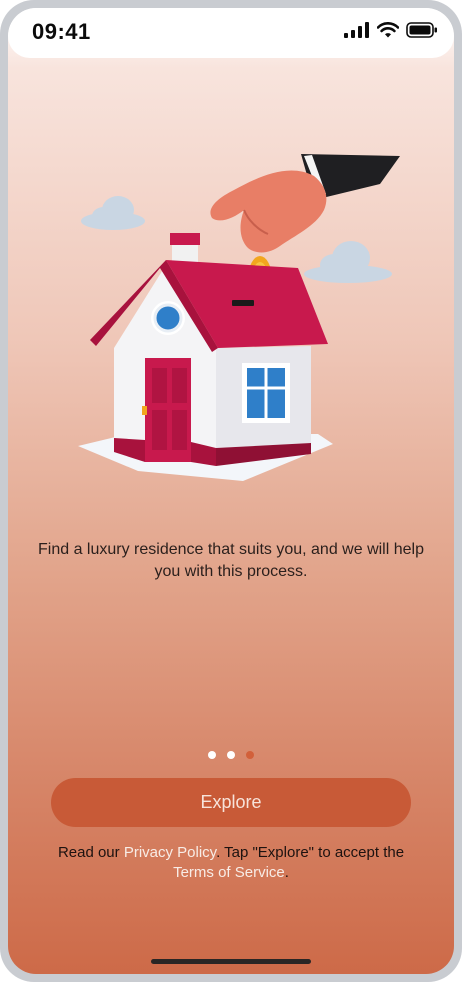  I want to click on status-icons, so click(391, 30).